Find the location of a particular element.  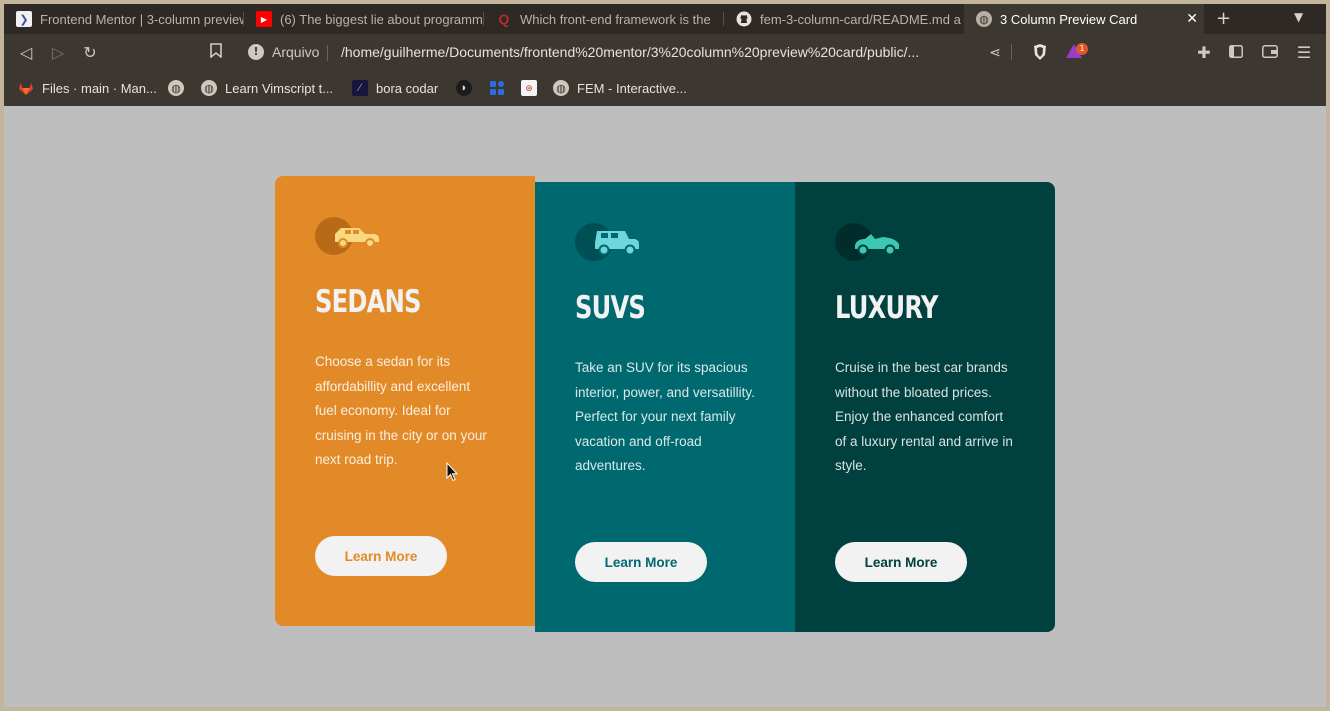

share-icon: ⋖ is located at coordinates (995, 53).